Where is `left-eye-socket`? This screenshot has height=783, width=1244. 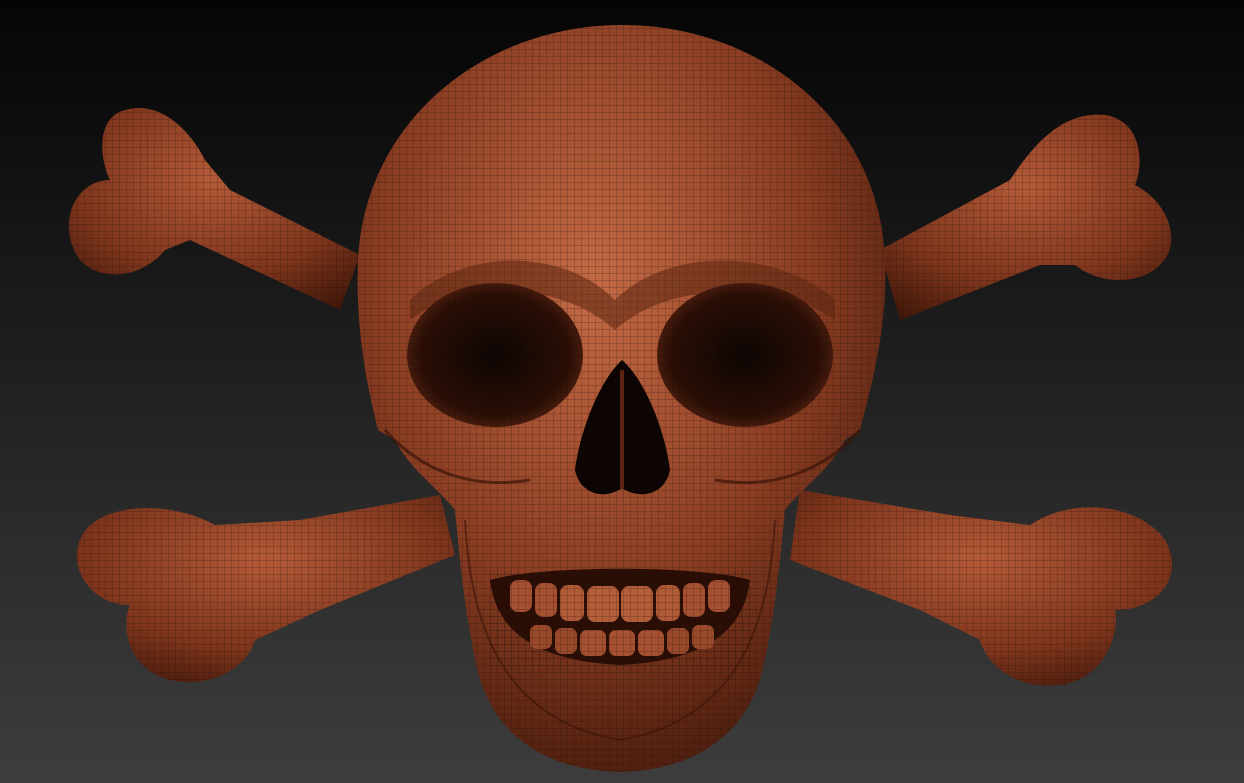 left-eye-socket is located at coordinates (495, 355).